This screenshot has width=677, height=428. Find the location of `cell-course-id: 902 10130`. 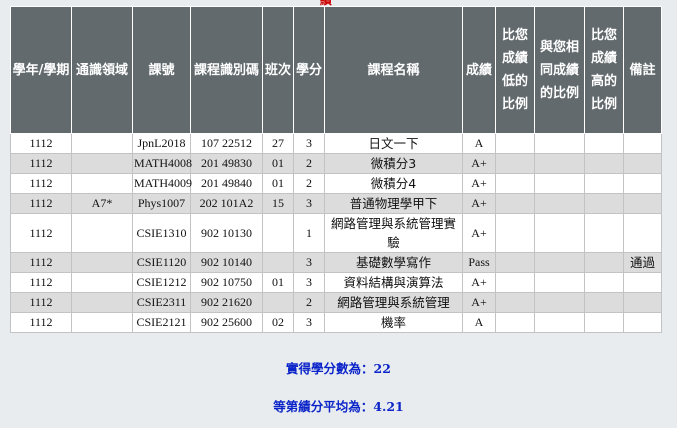

cell-course-id: 902 10130 is located at coordinates (226, 233).